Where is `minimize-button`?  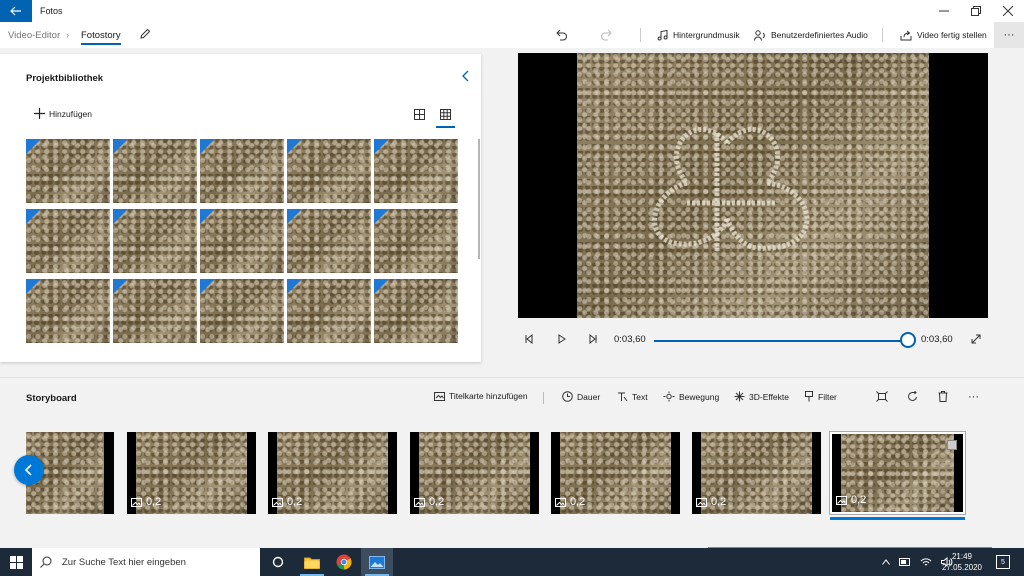 minimize-button is located at coordinates (944, 11).